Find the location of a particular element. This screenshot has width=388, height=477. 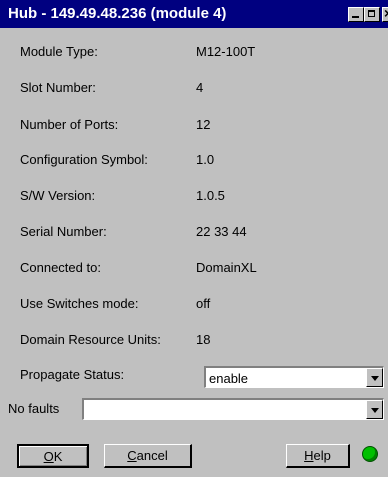

maximize-button is located at coordinates (372, 14).